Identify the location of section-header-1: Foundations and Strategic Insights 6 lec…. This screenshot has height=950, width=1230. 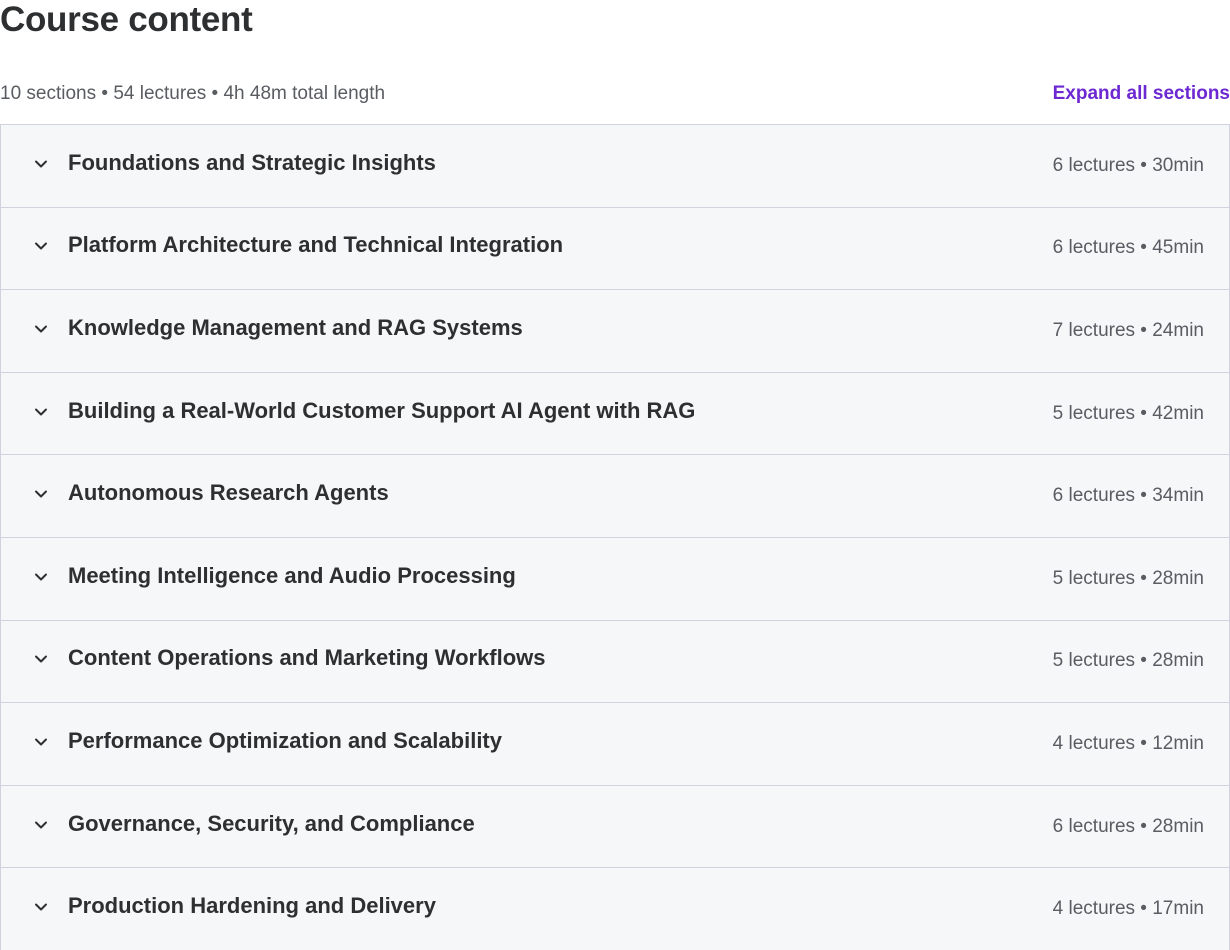
(615, 166).